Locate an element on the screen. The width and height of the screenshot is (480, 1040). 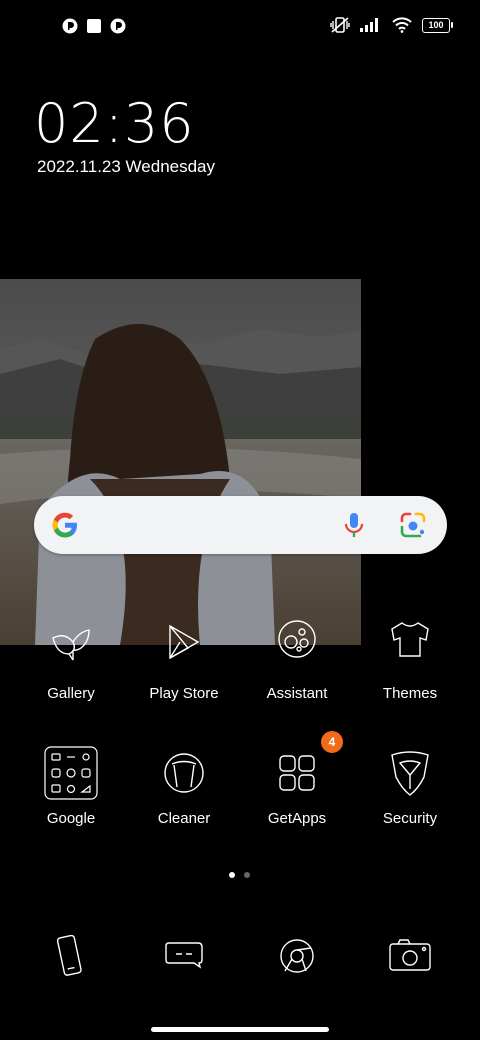
phone-icon is located at coordinates (71, 956).